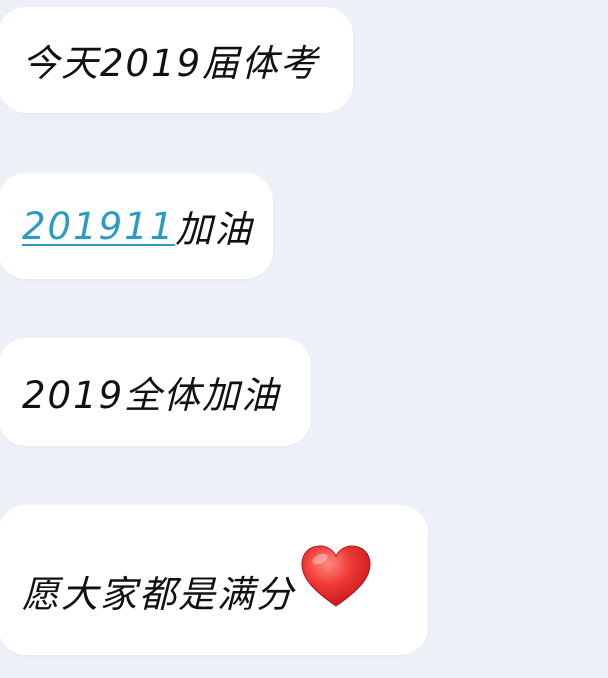  Describe the element at coordinates (151, 395) in the screenshot. I see `message-text: 2019全体加油` at that location.